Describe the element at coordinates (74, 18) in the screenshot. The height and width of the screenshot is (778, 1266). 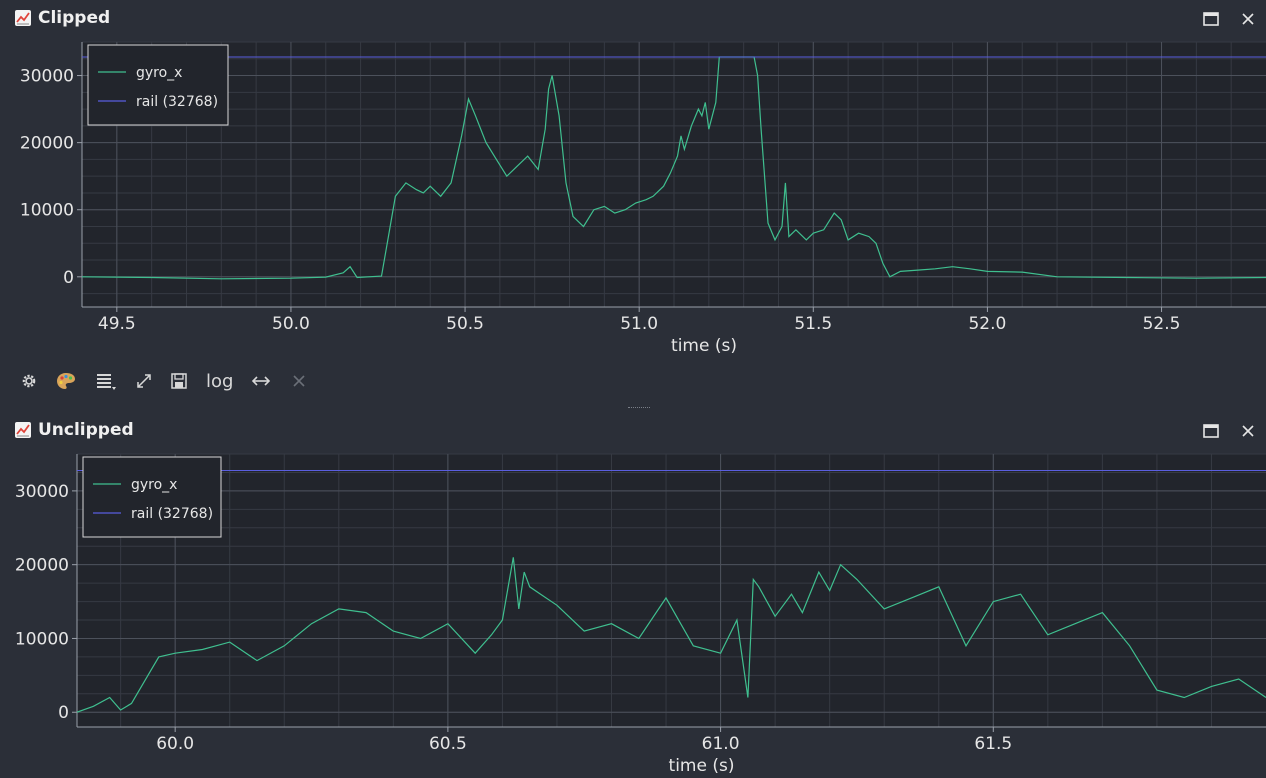
I see `panel-title-text: Clipped` at that location.